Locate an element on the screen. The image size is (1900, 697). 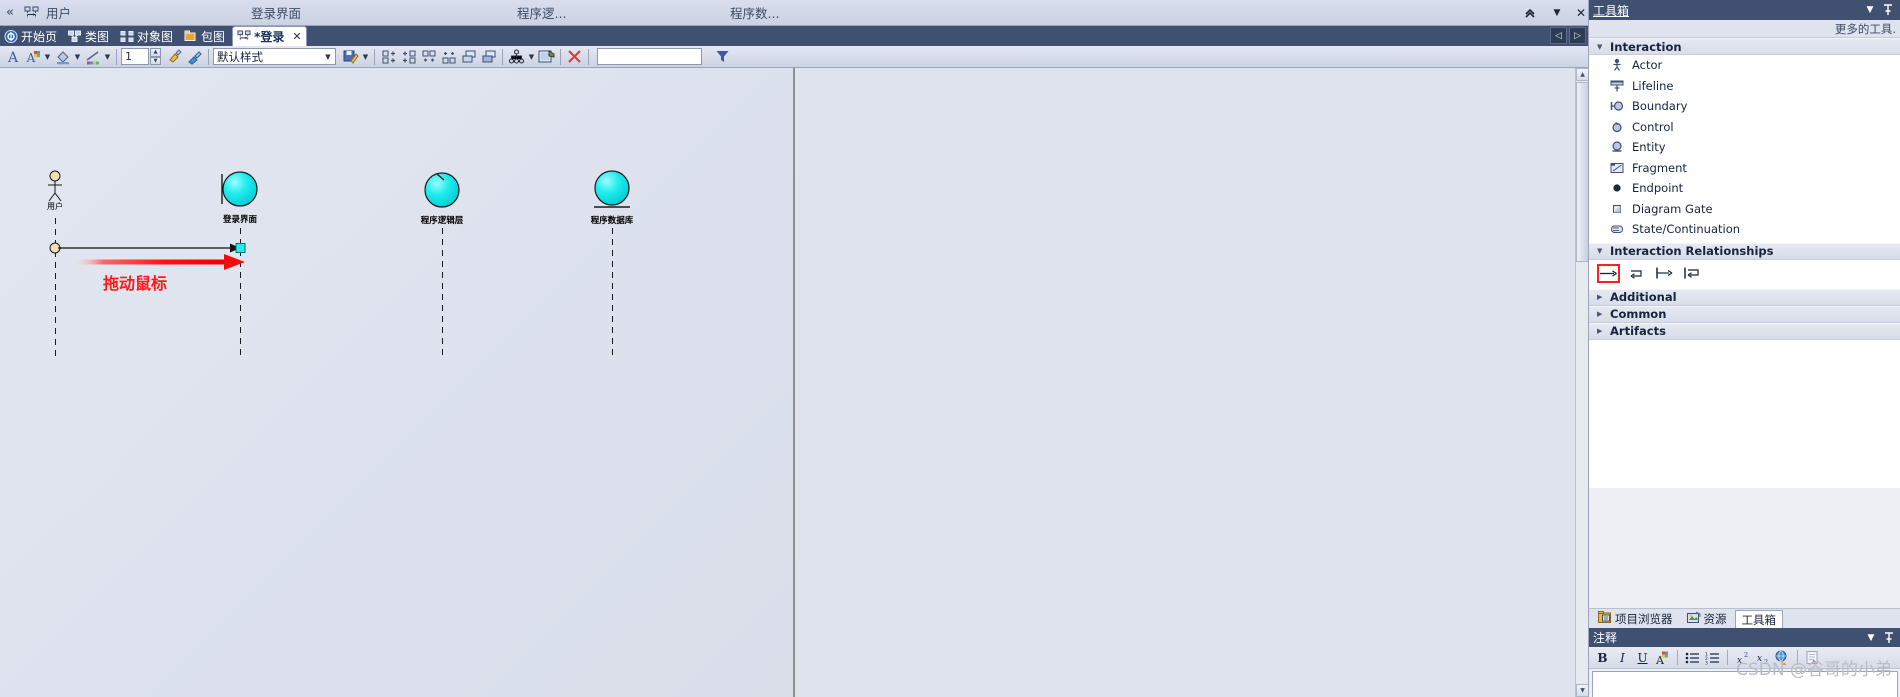
line-width-stepper: ▲ ▼ is located at coordinates (155, 56).